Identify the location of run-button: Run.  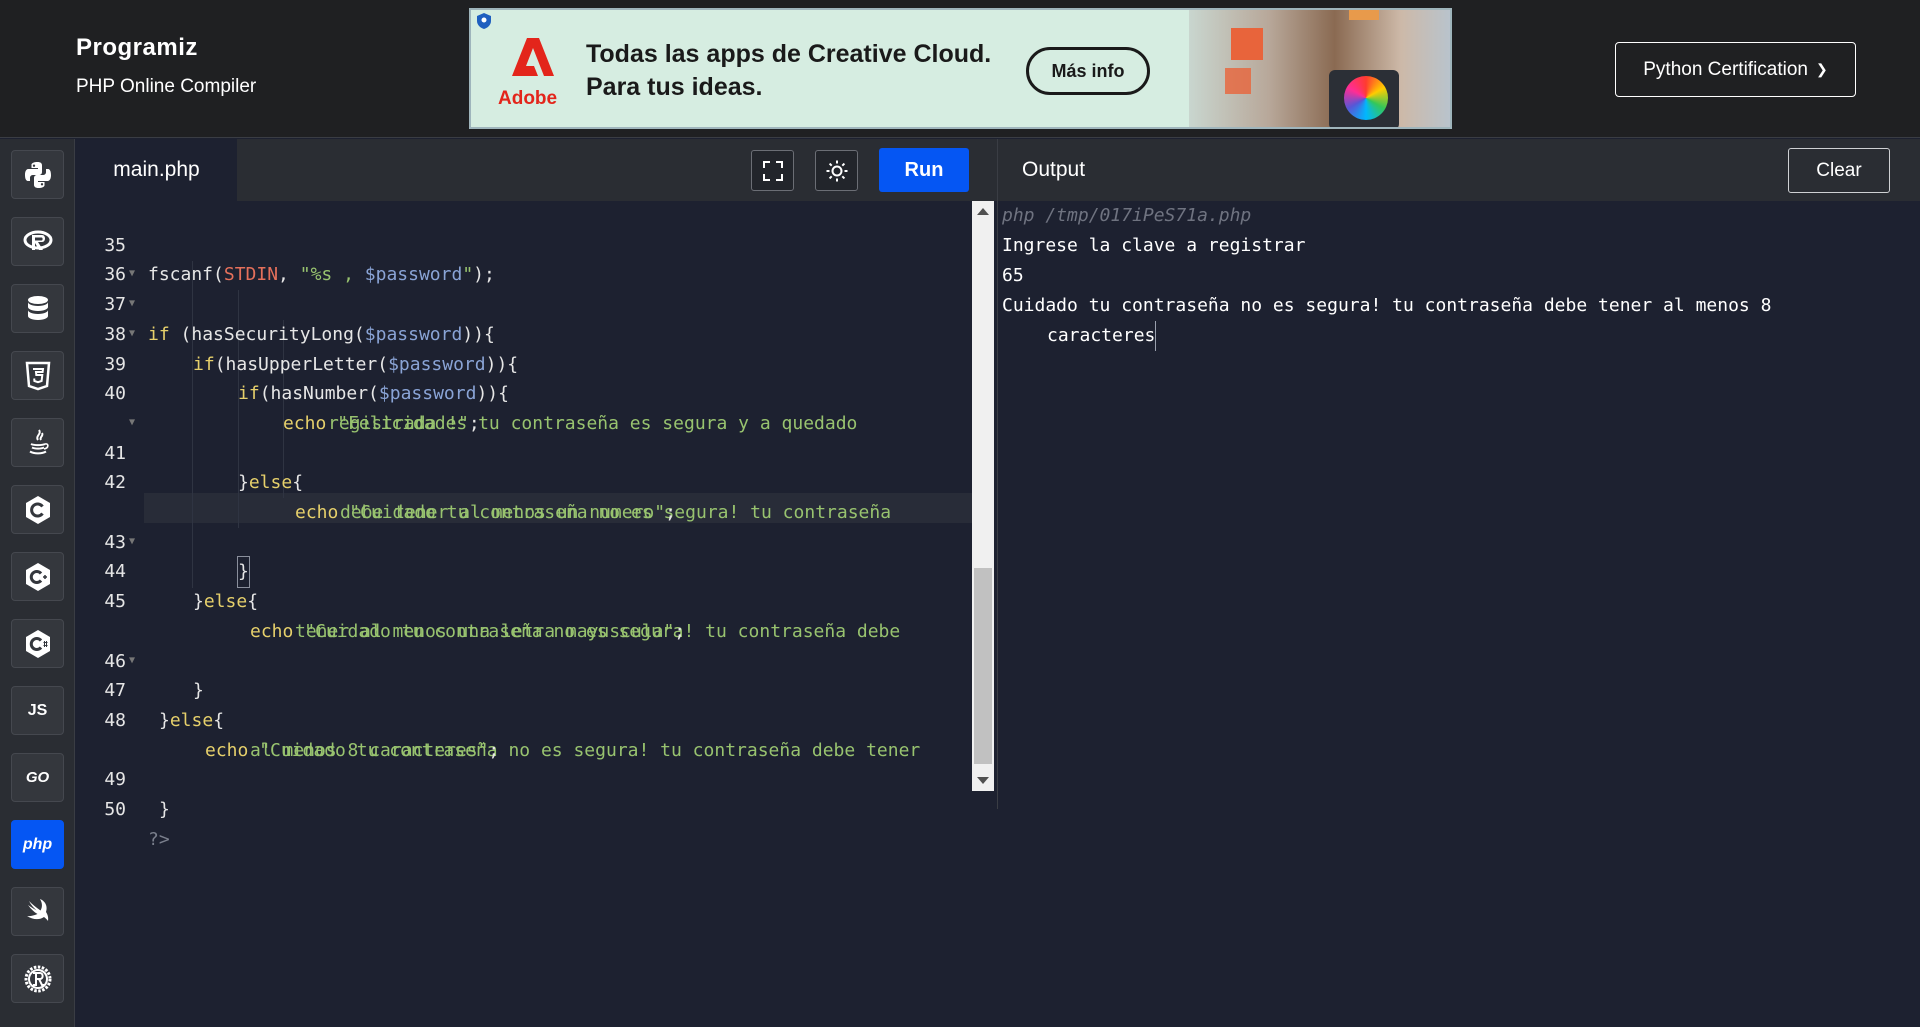
(924, 170).